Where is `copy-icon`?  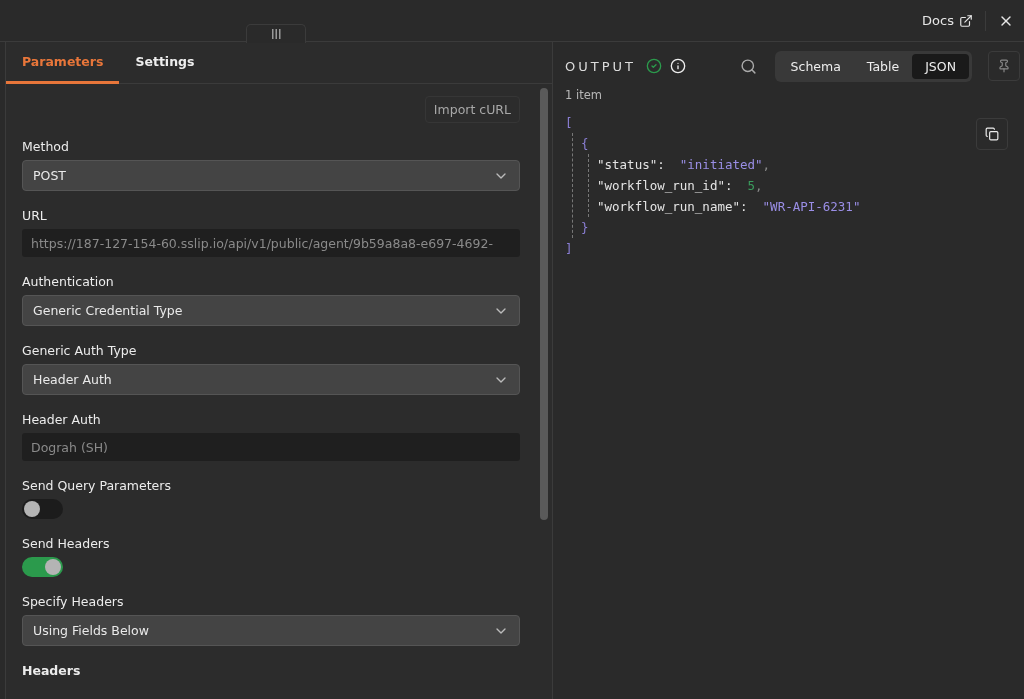 copy-icon is located at coordinates (992, 134).